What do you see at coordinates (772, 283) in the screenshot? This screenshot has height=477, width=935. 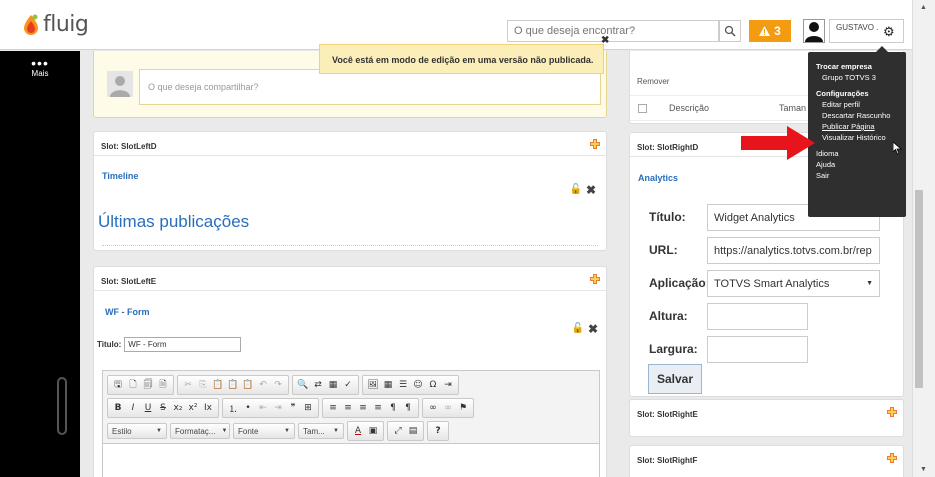 I see `application-select-value: TOTVS Smart Analytics` at bounding box center [772, 283].